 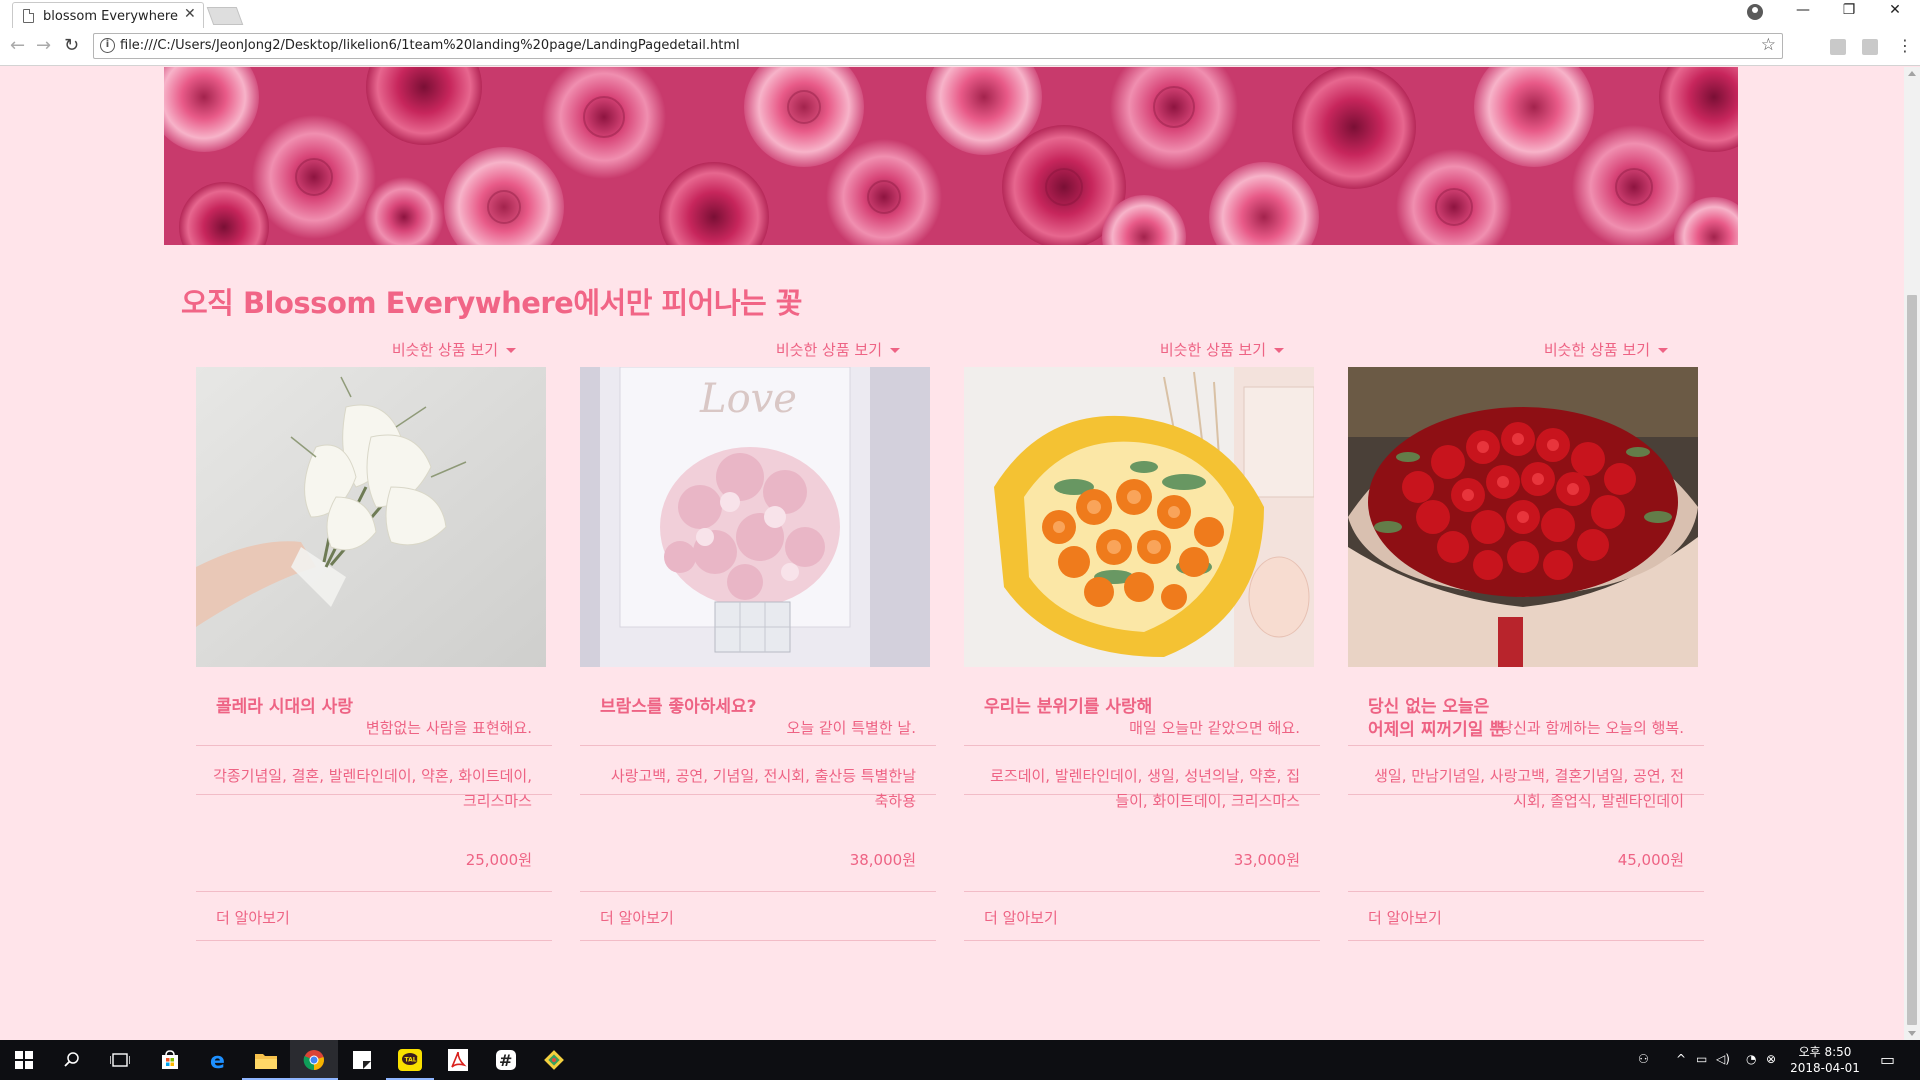 What do you see at coordinates (314, 1060) in the screenshot?
I see `chrome-icon` at bounding box center [314, 1060].